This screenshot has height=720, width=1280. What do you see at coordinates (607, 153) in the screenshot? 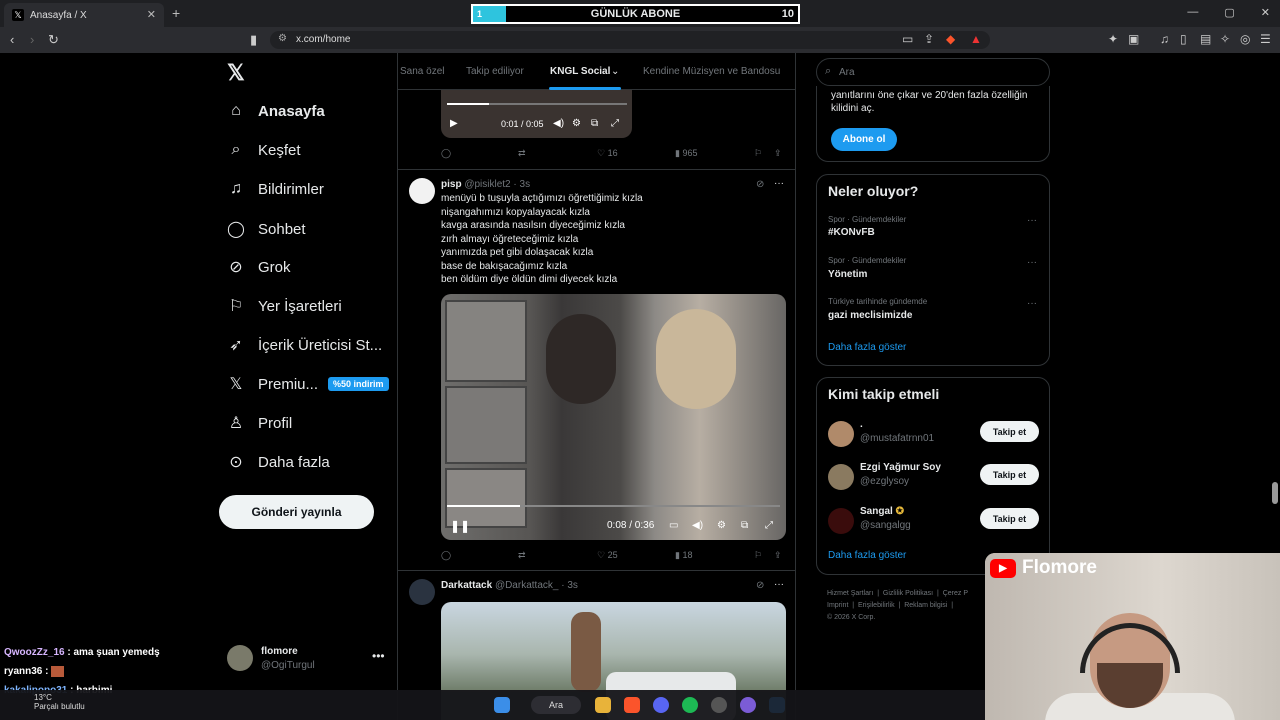
I see `like-button: ♡ 16` at bounding box center [607, 153].